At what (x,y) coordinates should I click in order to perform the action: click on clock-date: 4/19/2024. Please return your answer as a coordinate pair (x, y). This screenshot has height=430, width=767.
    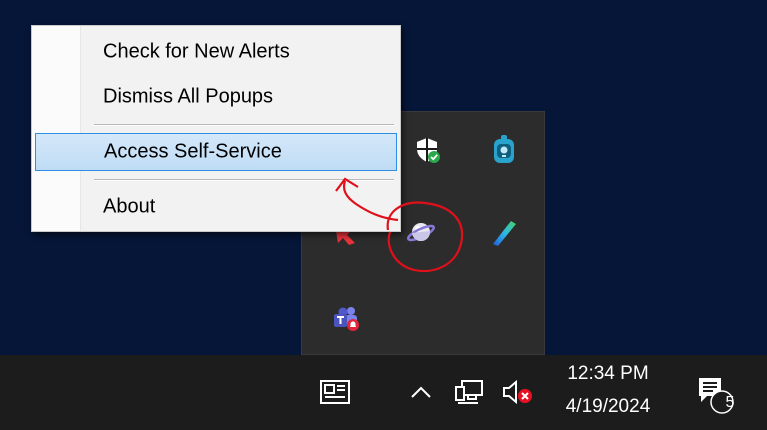
    Looking at the image, I should click on (608, 406).